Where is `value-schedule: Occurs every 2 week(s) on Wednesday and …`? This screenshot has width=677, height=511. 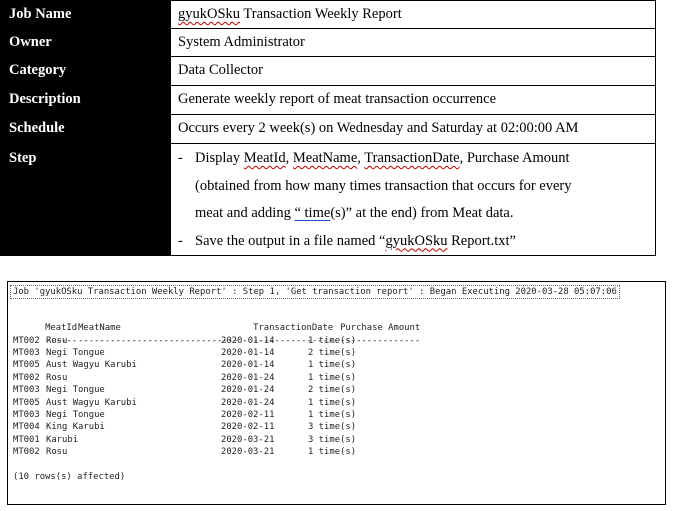 value-schedule: Occurs every 2 week(s) on Wednesday and … is located at coordinates (413, 129).